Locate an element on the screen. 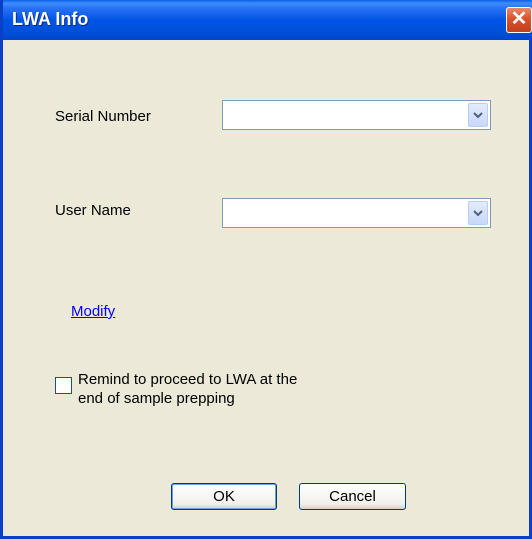 This screenshot has width=532, height=539. close-icon: ✕ is located at coordinates (519, 19).